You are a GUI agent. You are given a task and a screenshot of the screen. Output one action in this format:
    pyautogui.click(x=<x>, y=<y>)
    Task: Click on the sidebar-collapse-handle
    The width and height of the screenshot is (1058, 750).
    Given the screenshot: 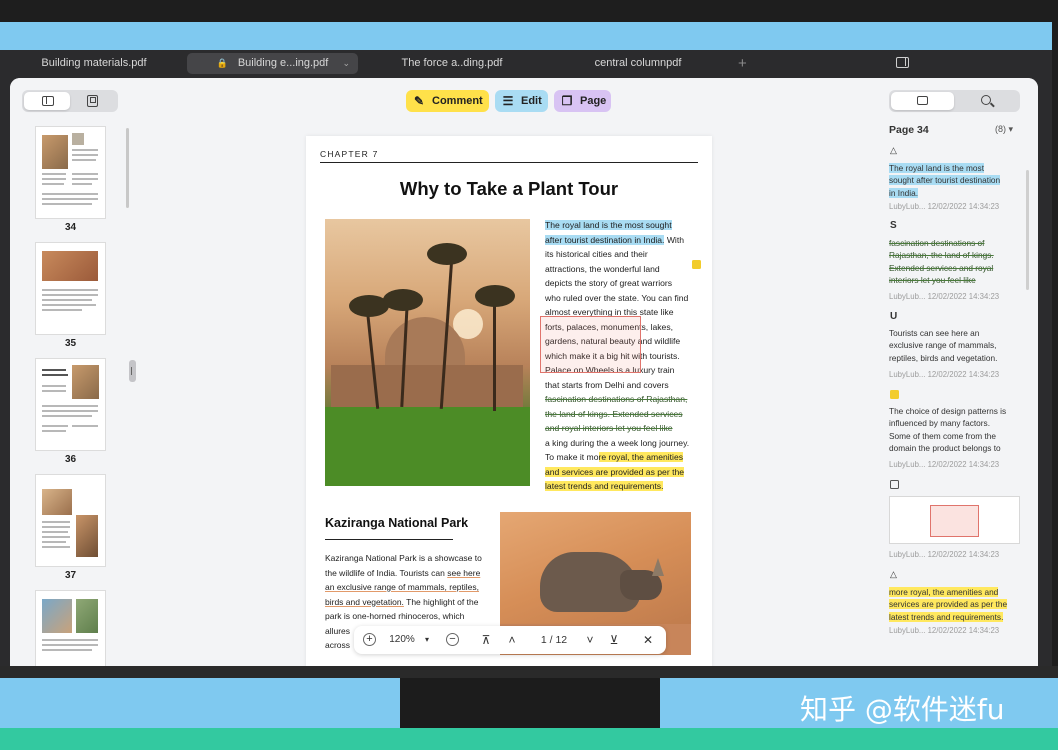 What is the action you would take?
    pyautogui.click(x=132, y=371)
    